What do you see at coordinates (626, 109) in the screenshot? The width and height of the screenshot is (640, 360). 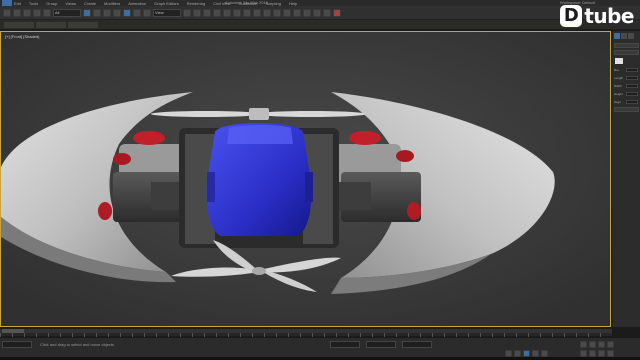 I see `parameters-rollout` at bounding box center [626, 109].